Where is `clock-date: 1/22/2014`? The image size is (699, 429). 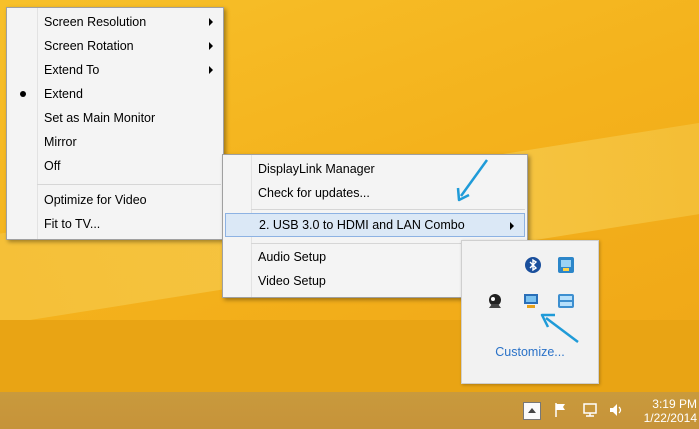 clock-date: 1/22/2014 is located at coordinates (670, 418).